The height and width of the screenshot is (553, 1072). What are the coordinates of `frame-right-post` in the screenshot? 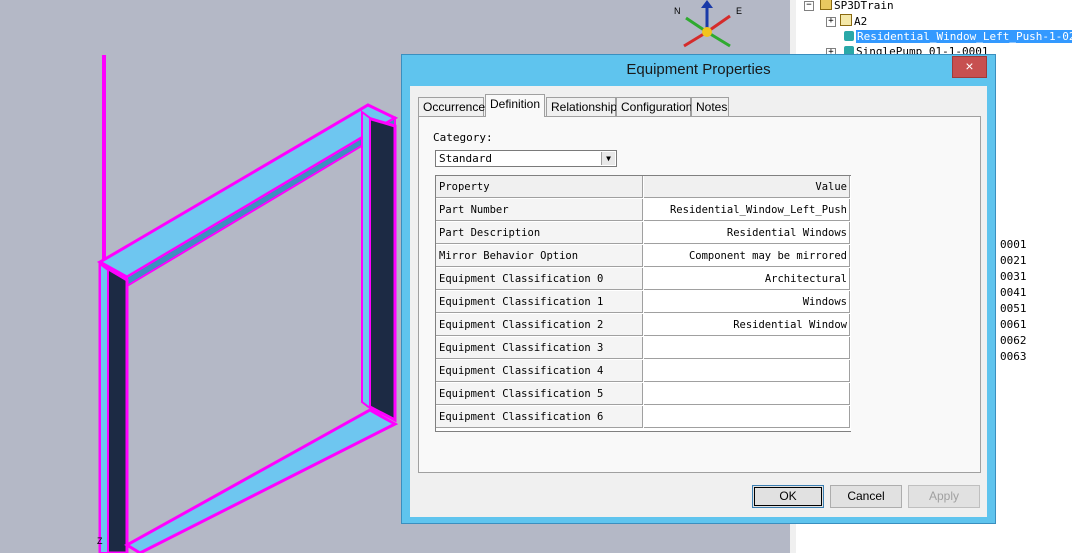 It's located at (381, 269).